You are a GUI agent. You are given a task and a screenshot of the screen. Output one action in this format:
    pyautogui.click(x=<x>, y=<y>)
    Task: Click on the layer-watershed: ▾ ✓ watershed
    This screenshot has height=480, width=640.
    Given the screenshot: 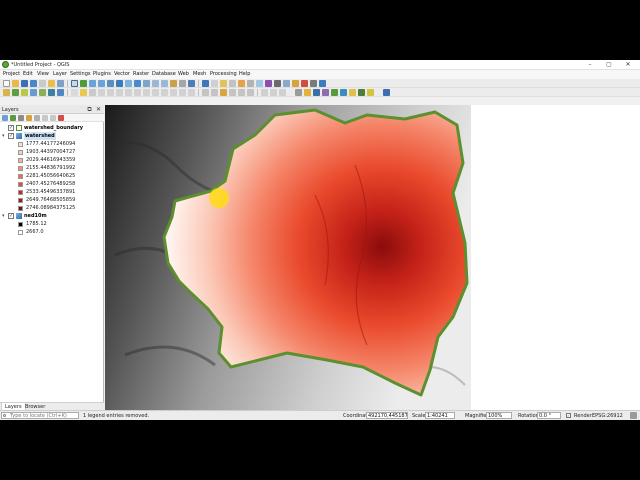 What is the action you would take?
    pyautogui.click(x=52, y=136)
    